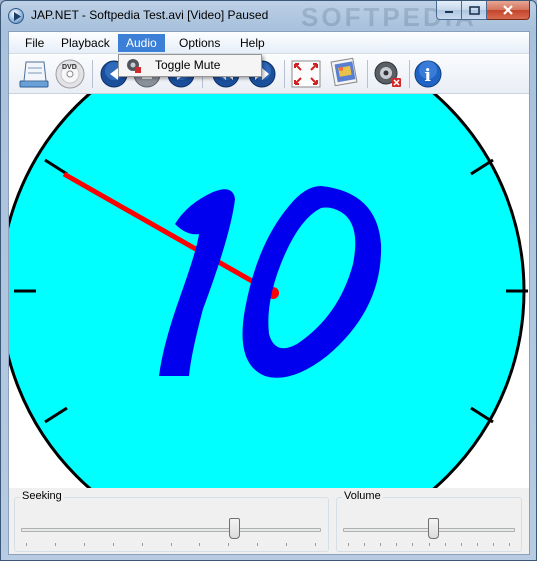 The width and height of the screenshot is (537, 561). What do you see at coordinates (234, 528) in the screenshot?
I see `seeking-thumb` at bounding box center [234, 528].